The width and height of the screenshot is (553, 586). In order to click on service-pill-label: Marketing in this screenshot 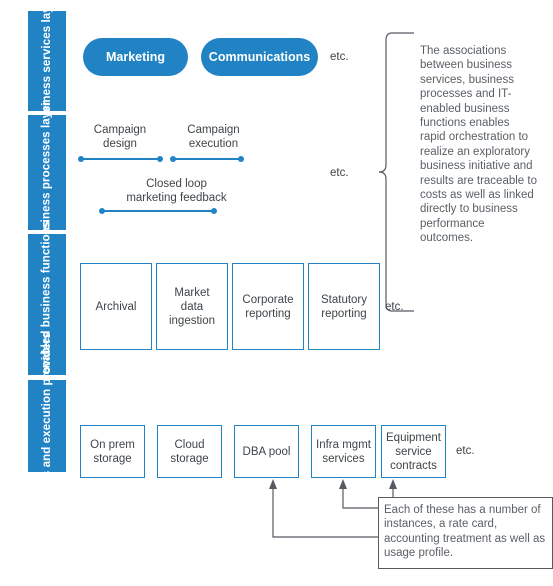, I will do `click(135, 57)`.